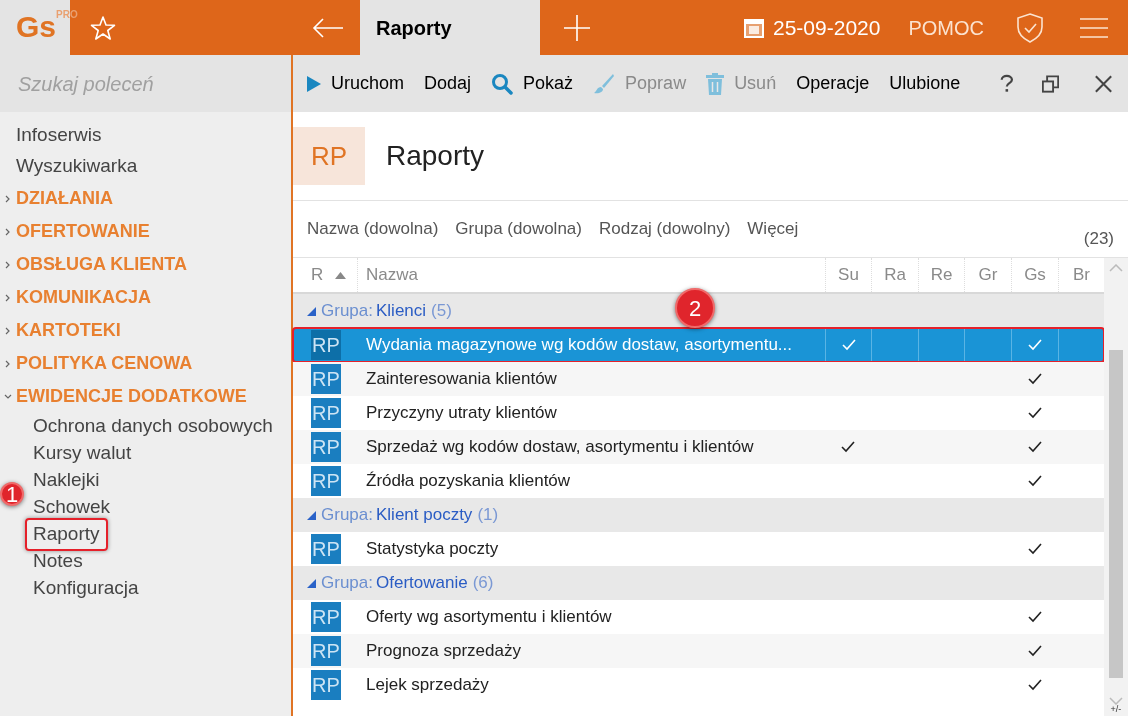 This screenshot has width=1128, height=716. Describe the element at coordinates (66, 534) in the screenshot. I see `sidebar-item: Raporty` at that location.